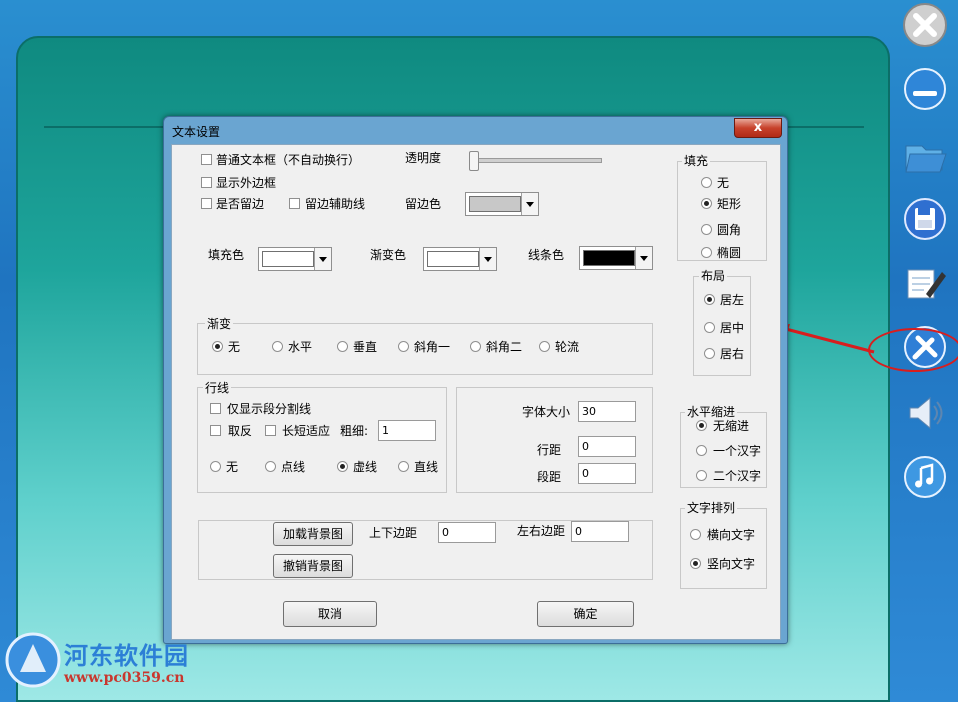  Describe the element at coordinates (342, 346) in the screenshot. I see `gradient-radio-vertical` at that location.